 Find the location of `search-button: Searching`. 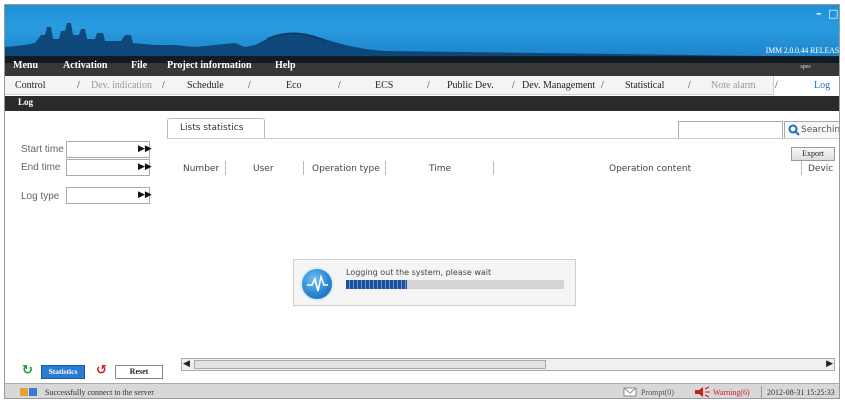

search-button: Searching is located at coordinates (812, 130).